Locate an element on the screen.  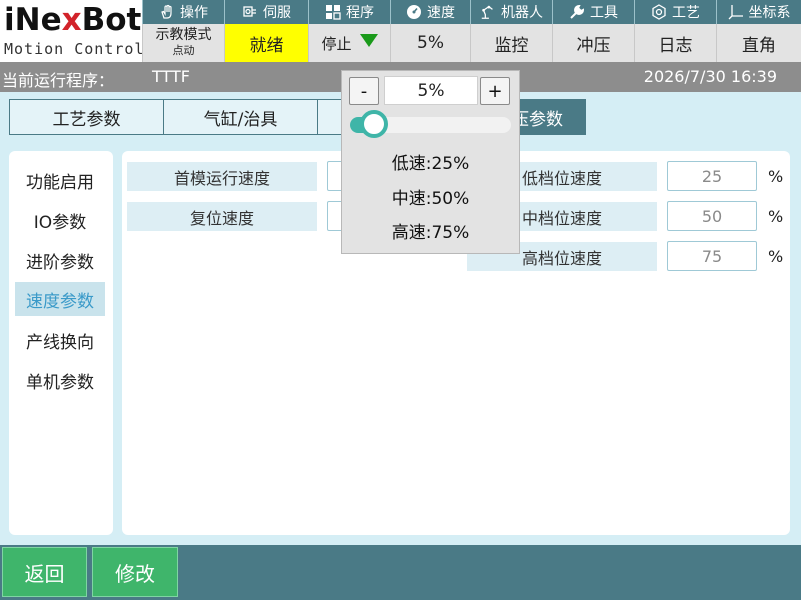
gauge-icon is located at coordinates (414, 12).